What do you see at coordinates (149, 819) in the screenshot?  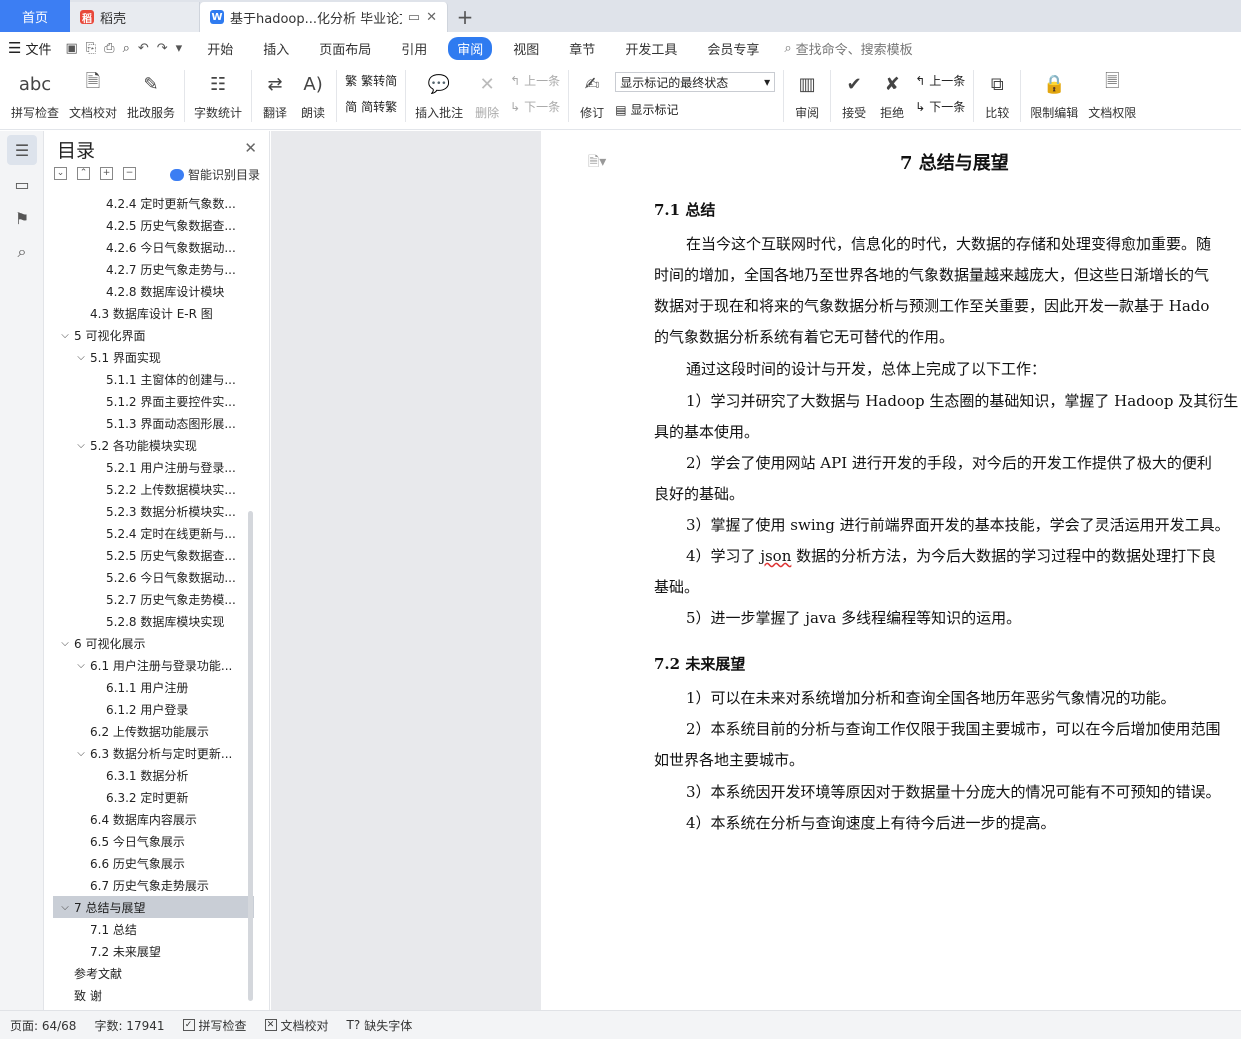 I see `toc-item: 6.4 数据库内容展示` at bounding box center [149, 819].